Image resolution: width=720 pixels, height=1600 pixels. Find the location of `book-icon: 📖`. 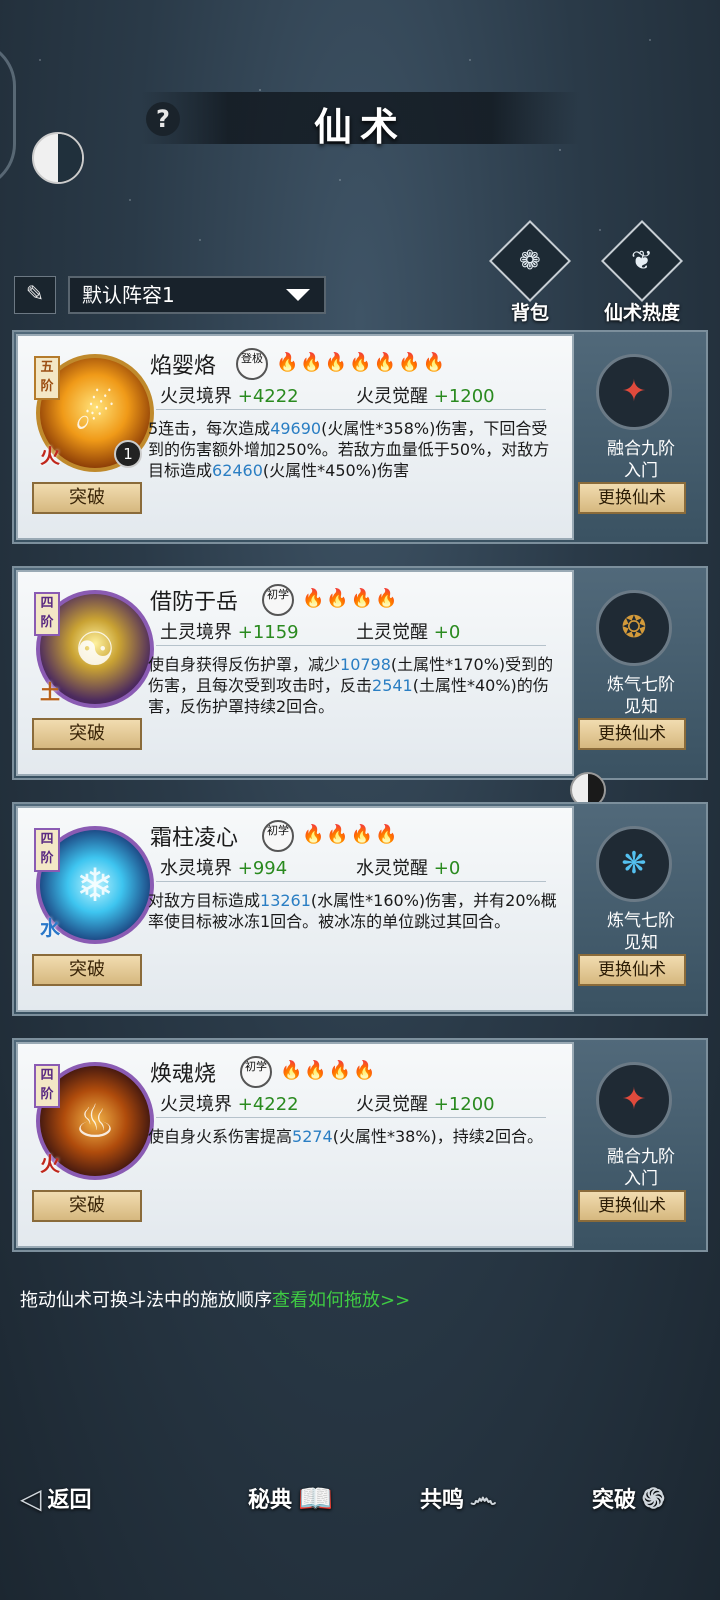

book-icon: 📖 is located at coordinates (315, 1498).